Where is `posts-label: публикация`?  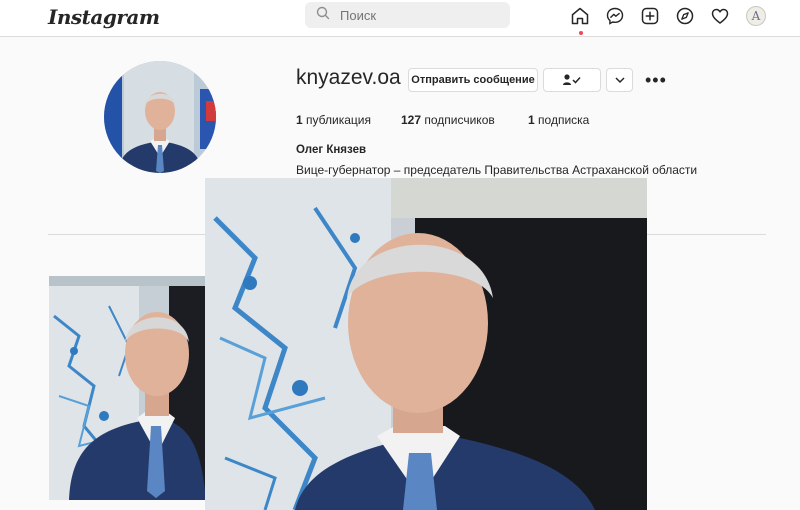 posts-label: публикация is located at coordinates (338, 120).